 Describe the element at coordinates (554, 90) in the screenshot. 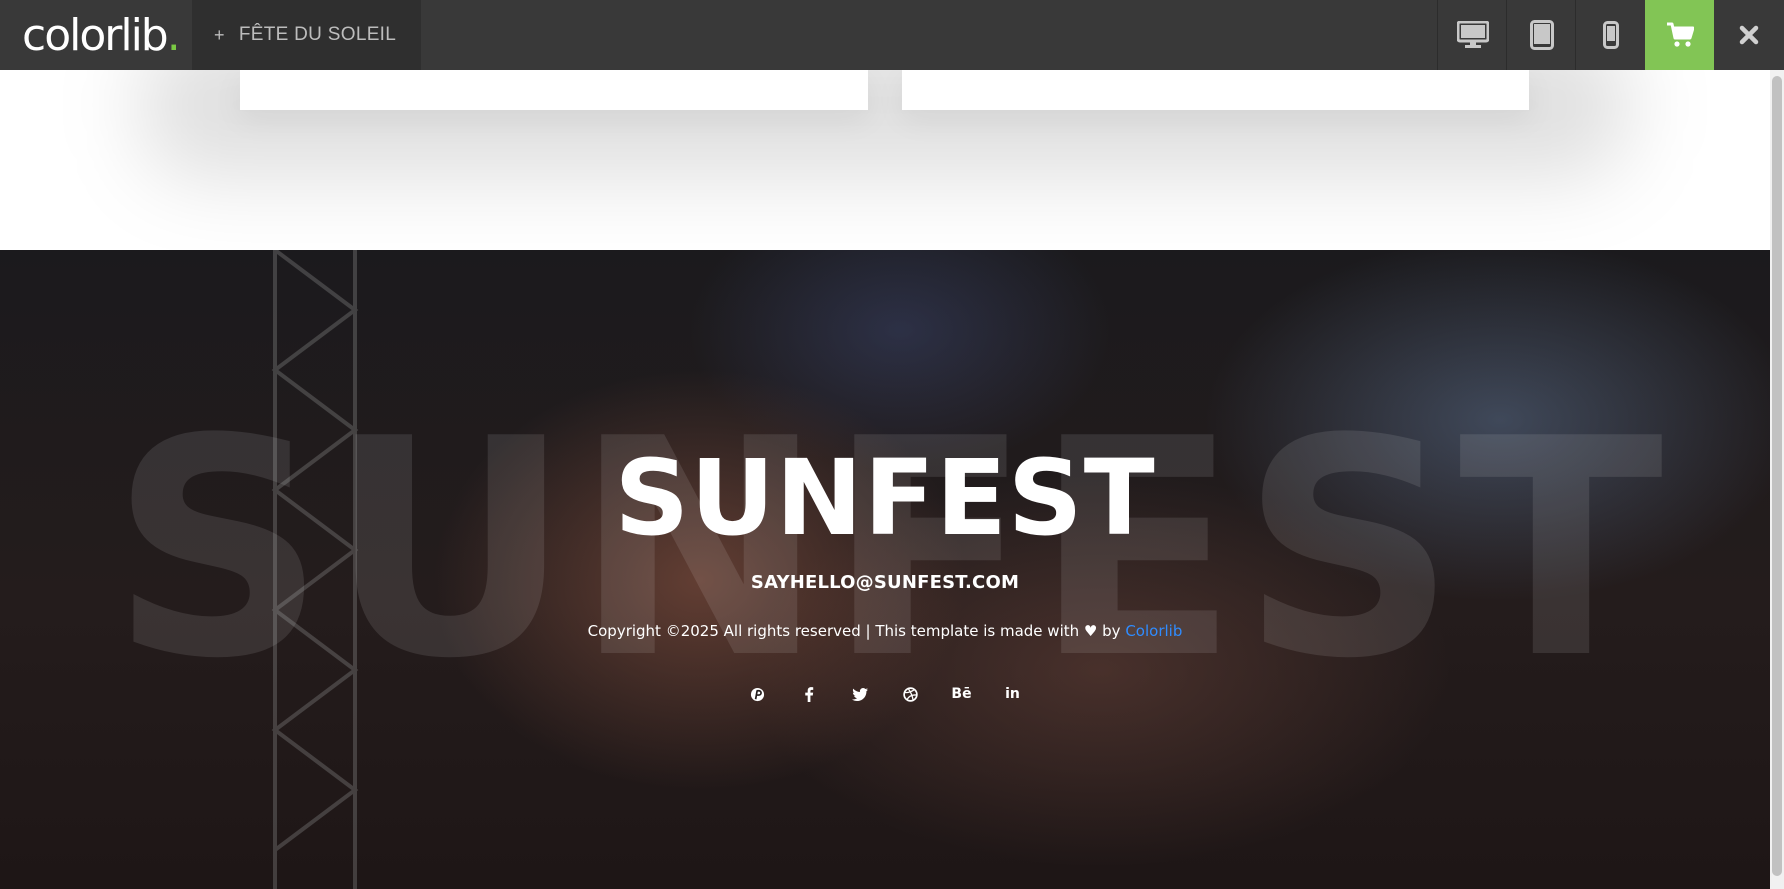

I see `content-card-left` at that location.